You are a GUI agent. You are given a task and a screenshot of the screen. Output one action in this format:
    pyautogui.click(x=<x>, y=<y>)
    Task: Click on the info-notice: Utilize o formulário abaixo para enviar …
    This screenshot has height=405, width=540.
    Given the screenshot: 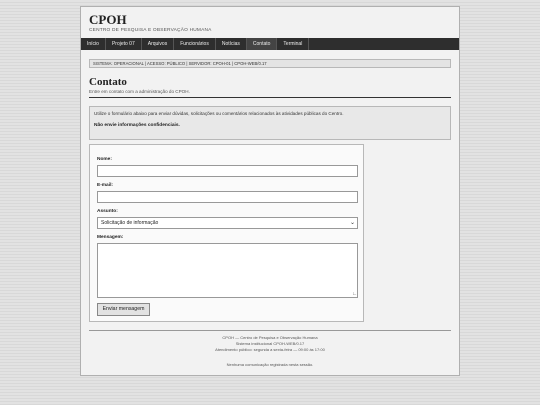 What is the action you would take?
    pyautogui.click(x=270, y=123)
    